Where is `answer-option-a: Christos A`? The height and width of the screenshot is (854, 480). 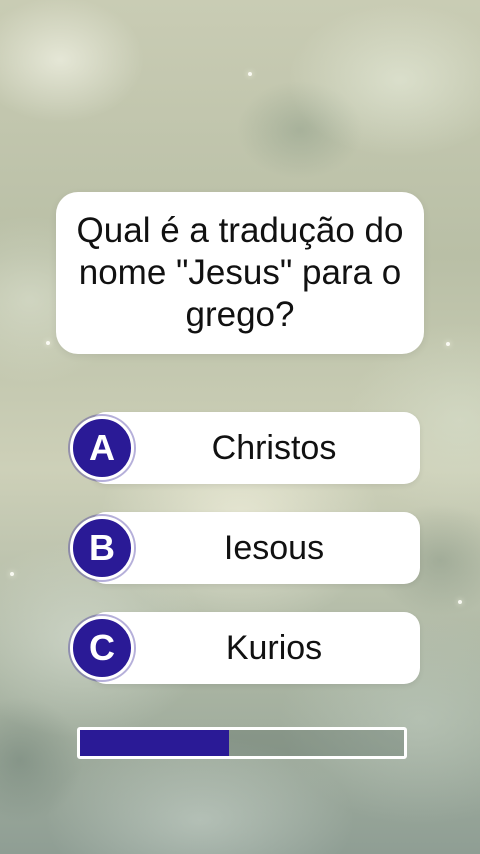
answer-option-a: Christos A is located at coordinates (245, 448).